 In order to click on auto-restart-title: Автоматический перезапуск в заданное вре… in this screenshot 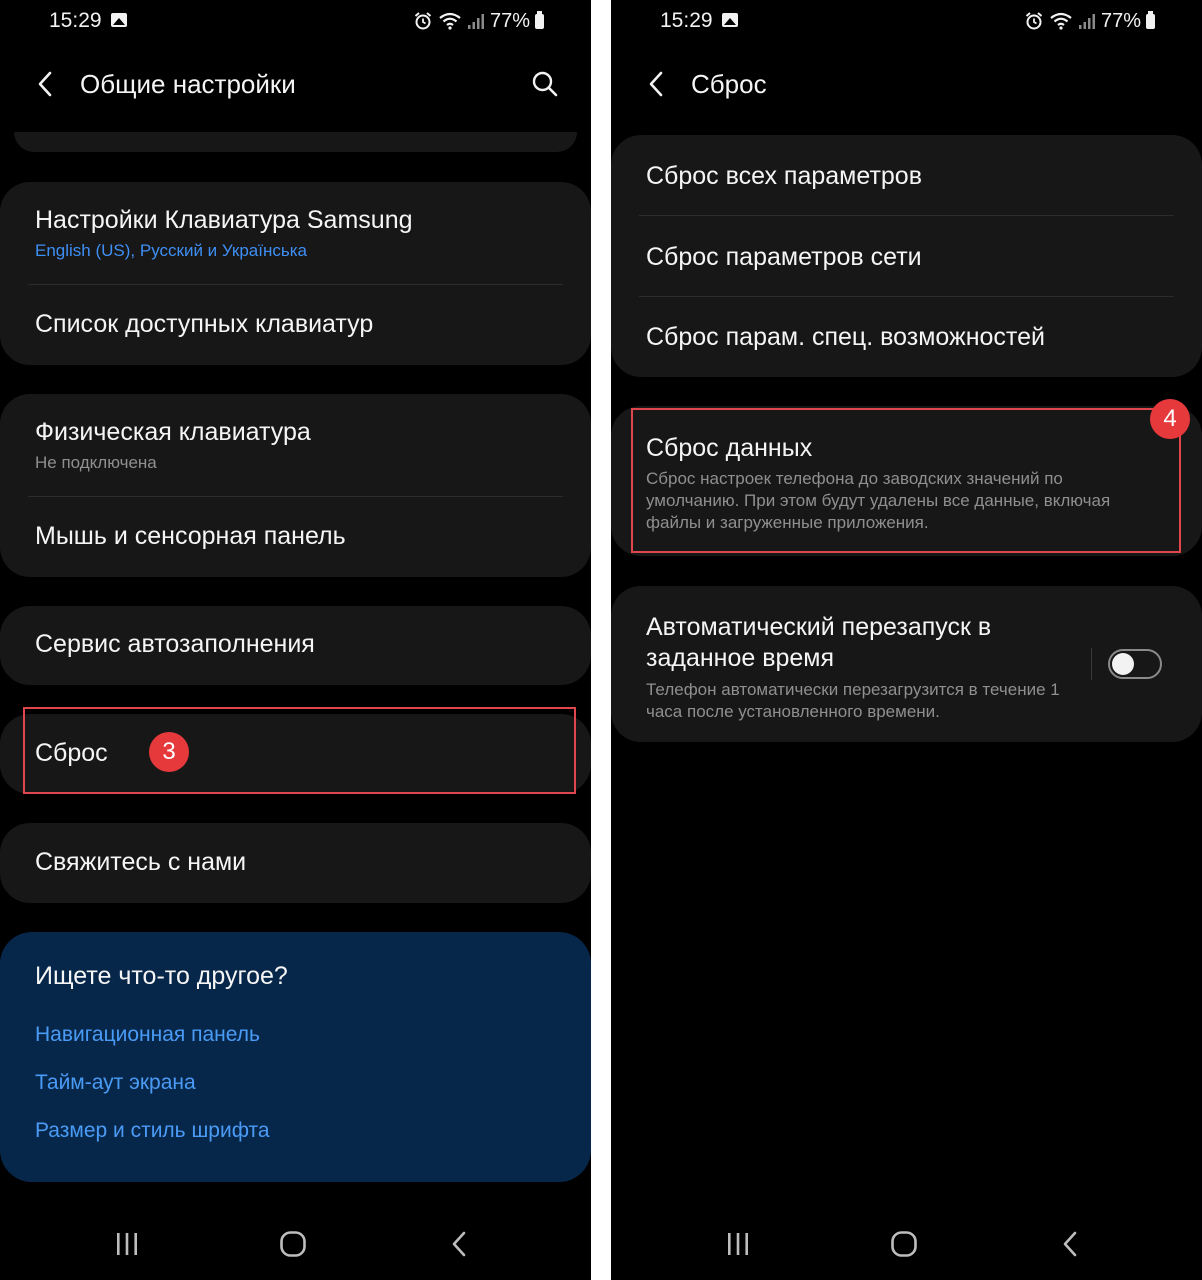, I will do `click(819, 642)`.